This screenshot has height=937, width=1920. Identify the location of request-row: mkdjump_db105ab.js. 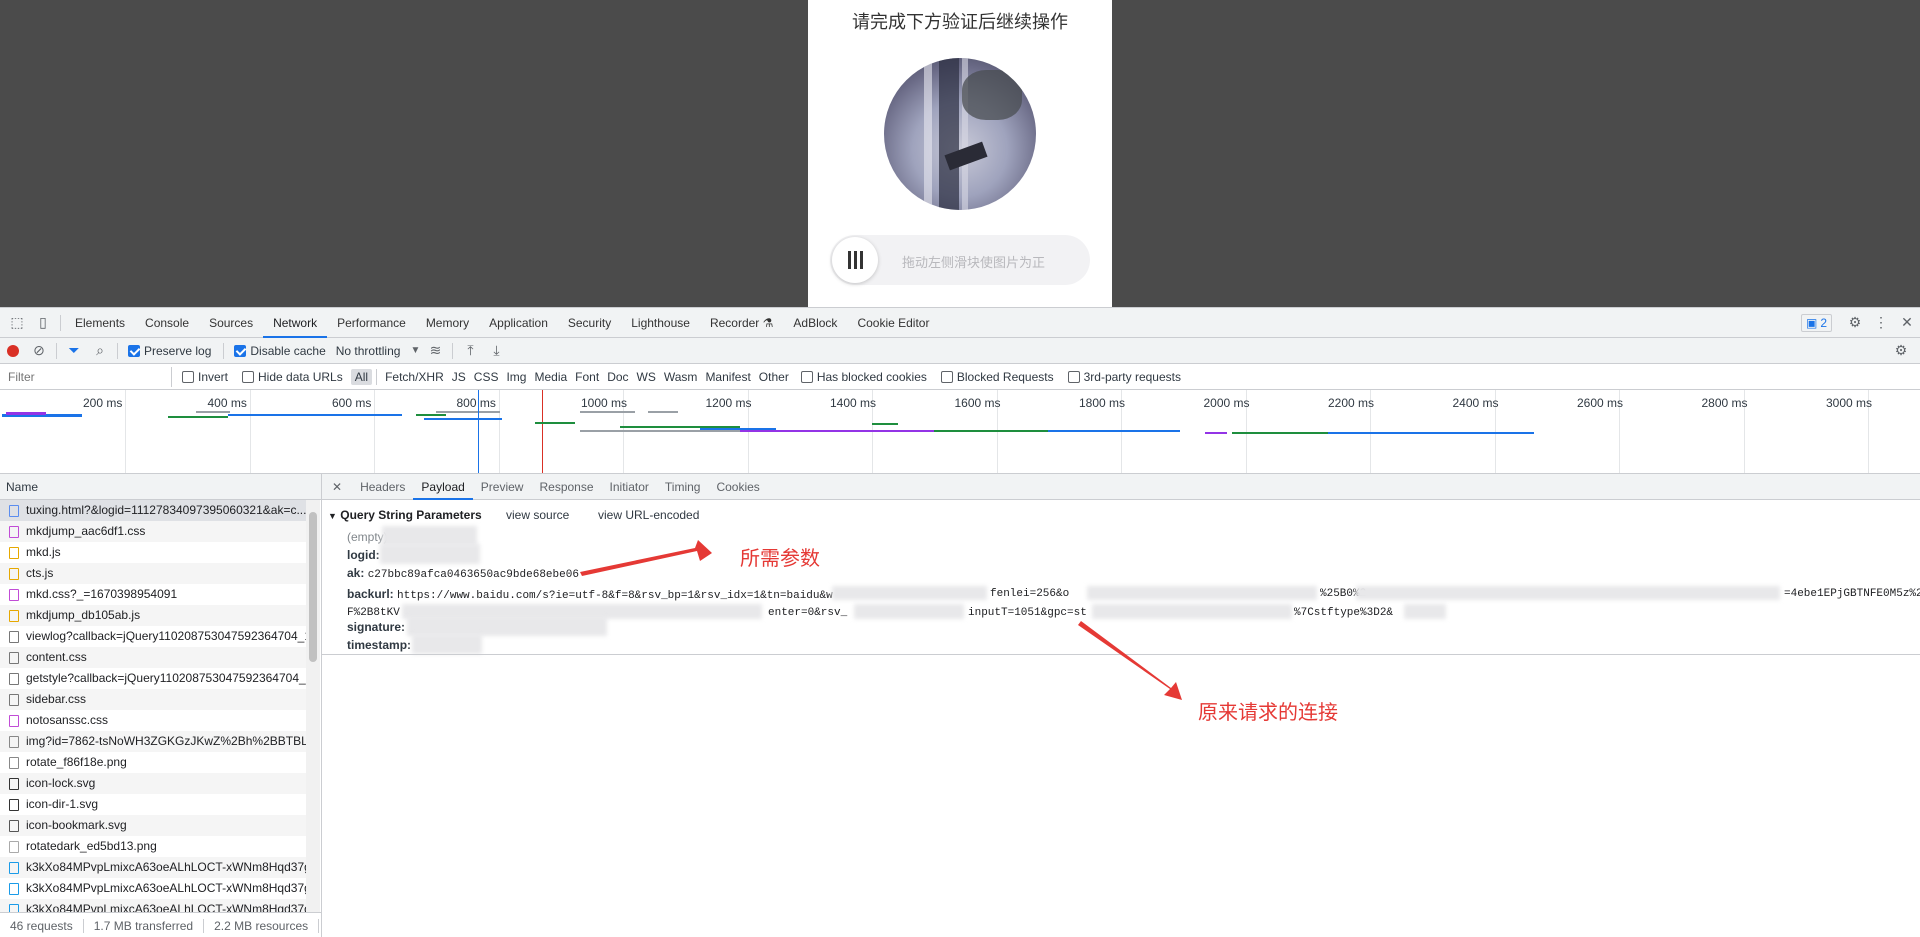
(153, 615).